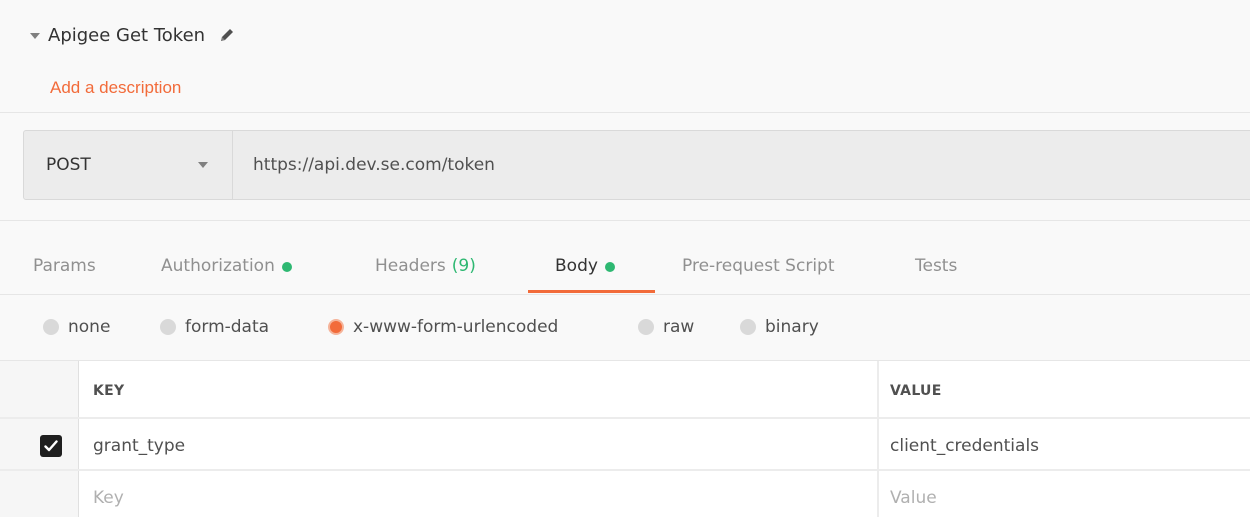 This screenshot has width=1250, height=517. Describe the element at coordinates (463, 266) in the screenshot. I see `headers-count-badge: (9)` at that location.